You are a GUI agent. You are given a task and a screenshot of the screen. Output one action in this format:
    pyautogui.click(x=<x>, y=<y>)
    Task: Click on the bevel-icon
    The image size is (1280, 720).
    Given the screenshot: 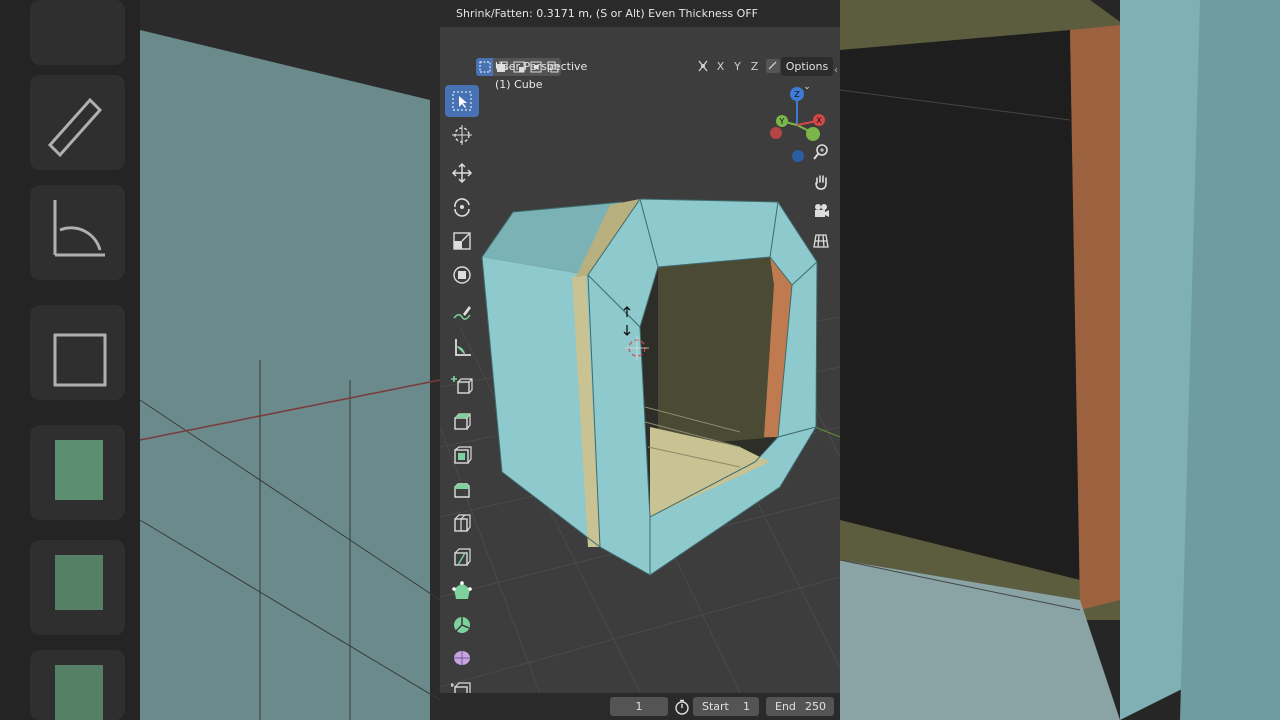 What is the action you would take?
    pyautogui.click(x=462, y=490)
    